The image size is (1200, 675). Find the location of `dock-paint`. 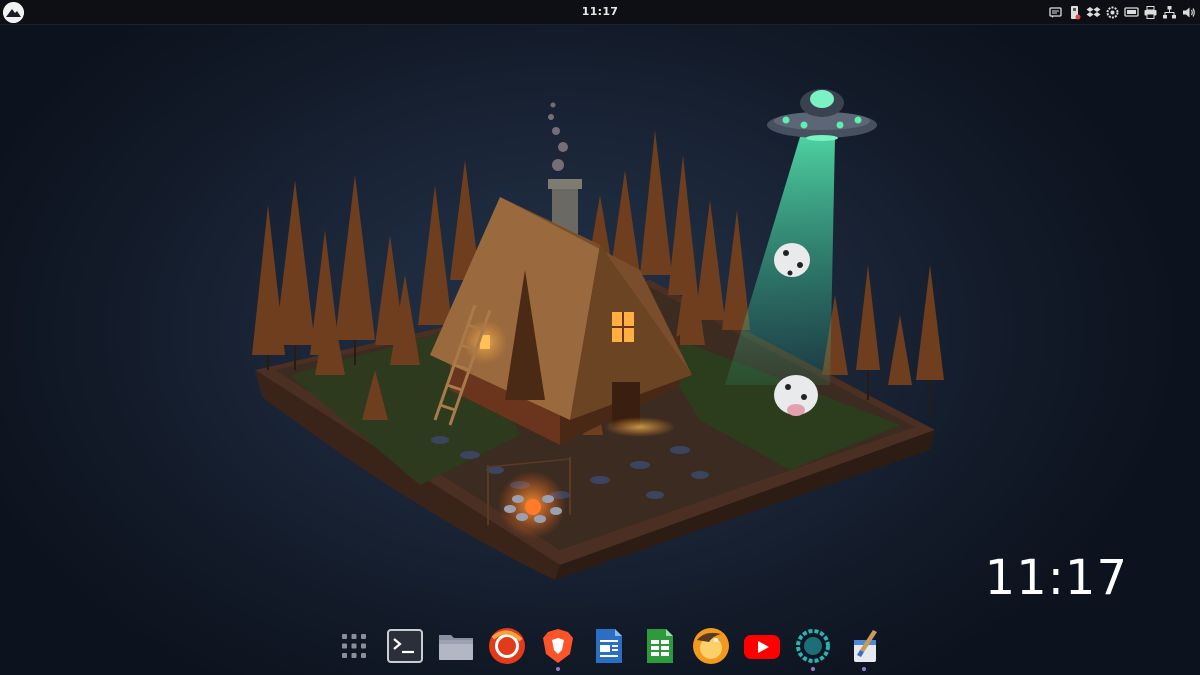

dock-paint is located at coordinates (863, 648).